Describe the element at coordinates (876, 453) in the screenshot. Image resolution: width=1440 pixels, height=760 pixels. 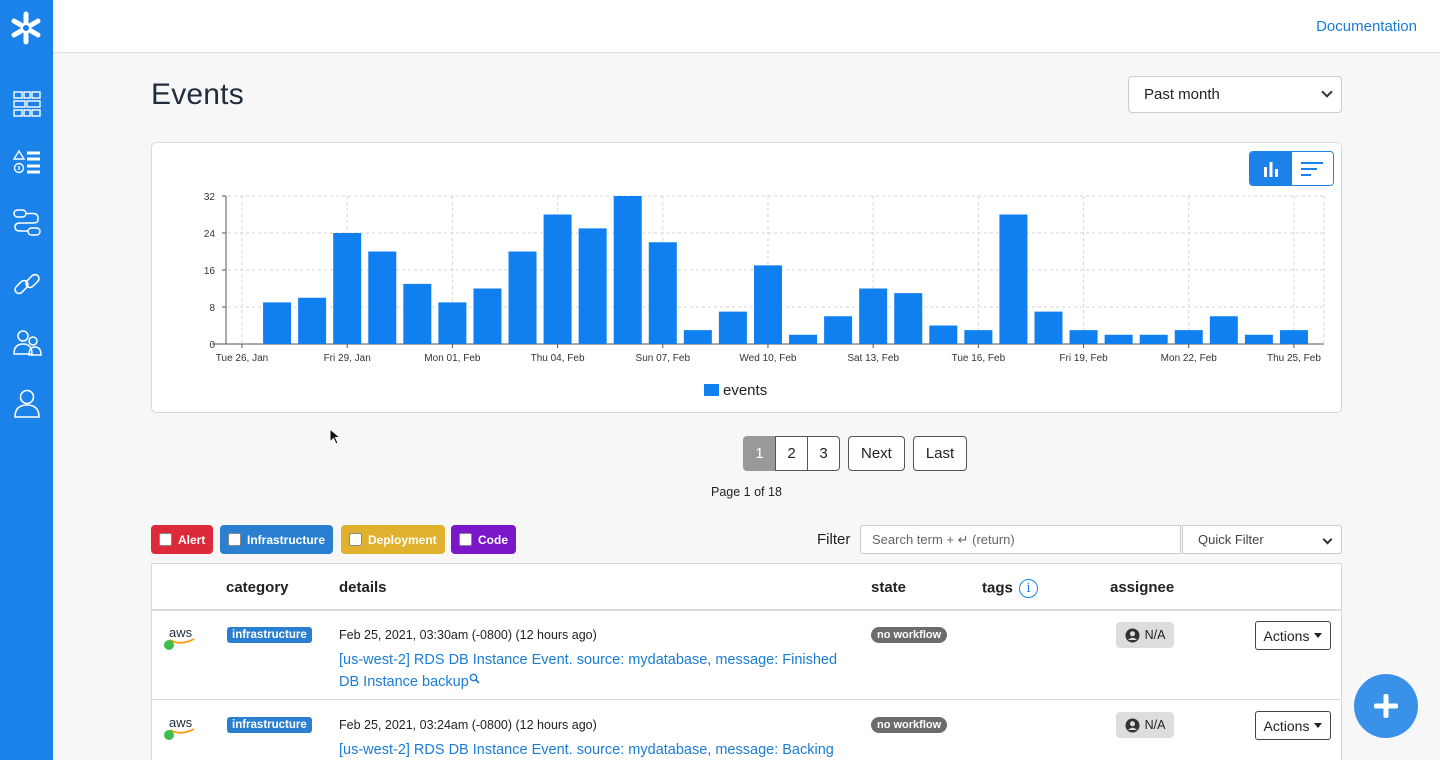
I see `next-page-button: Next` at that location.